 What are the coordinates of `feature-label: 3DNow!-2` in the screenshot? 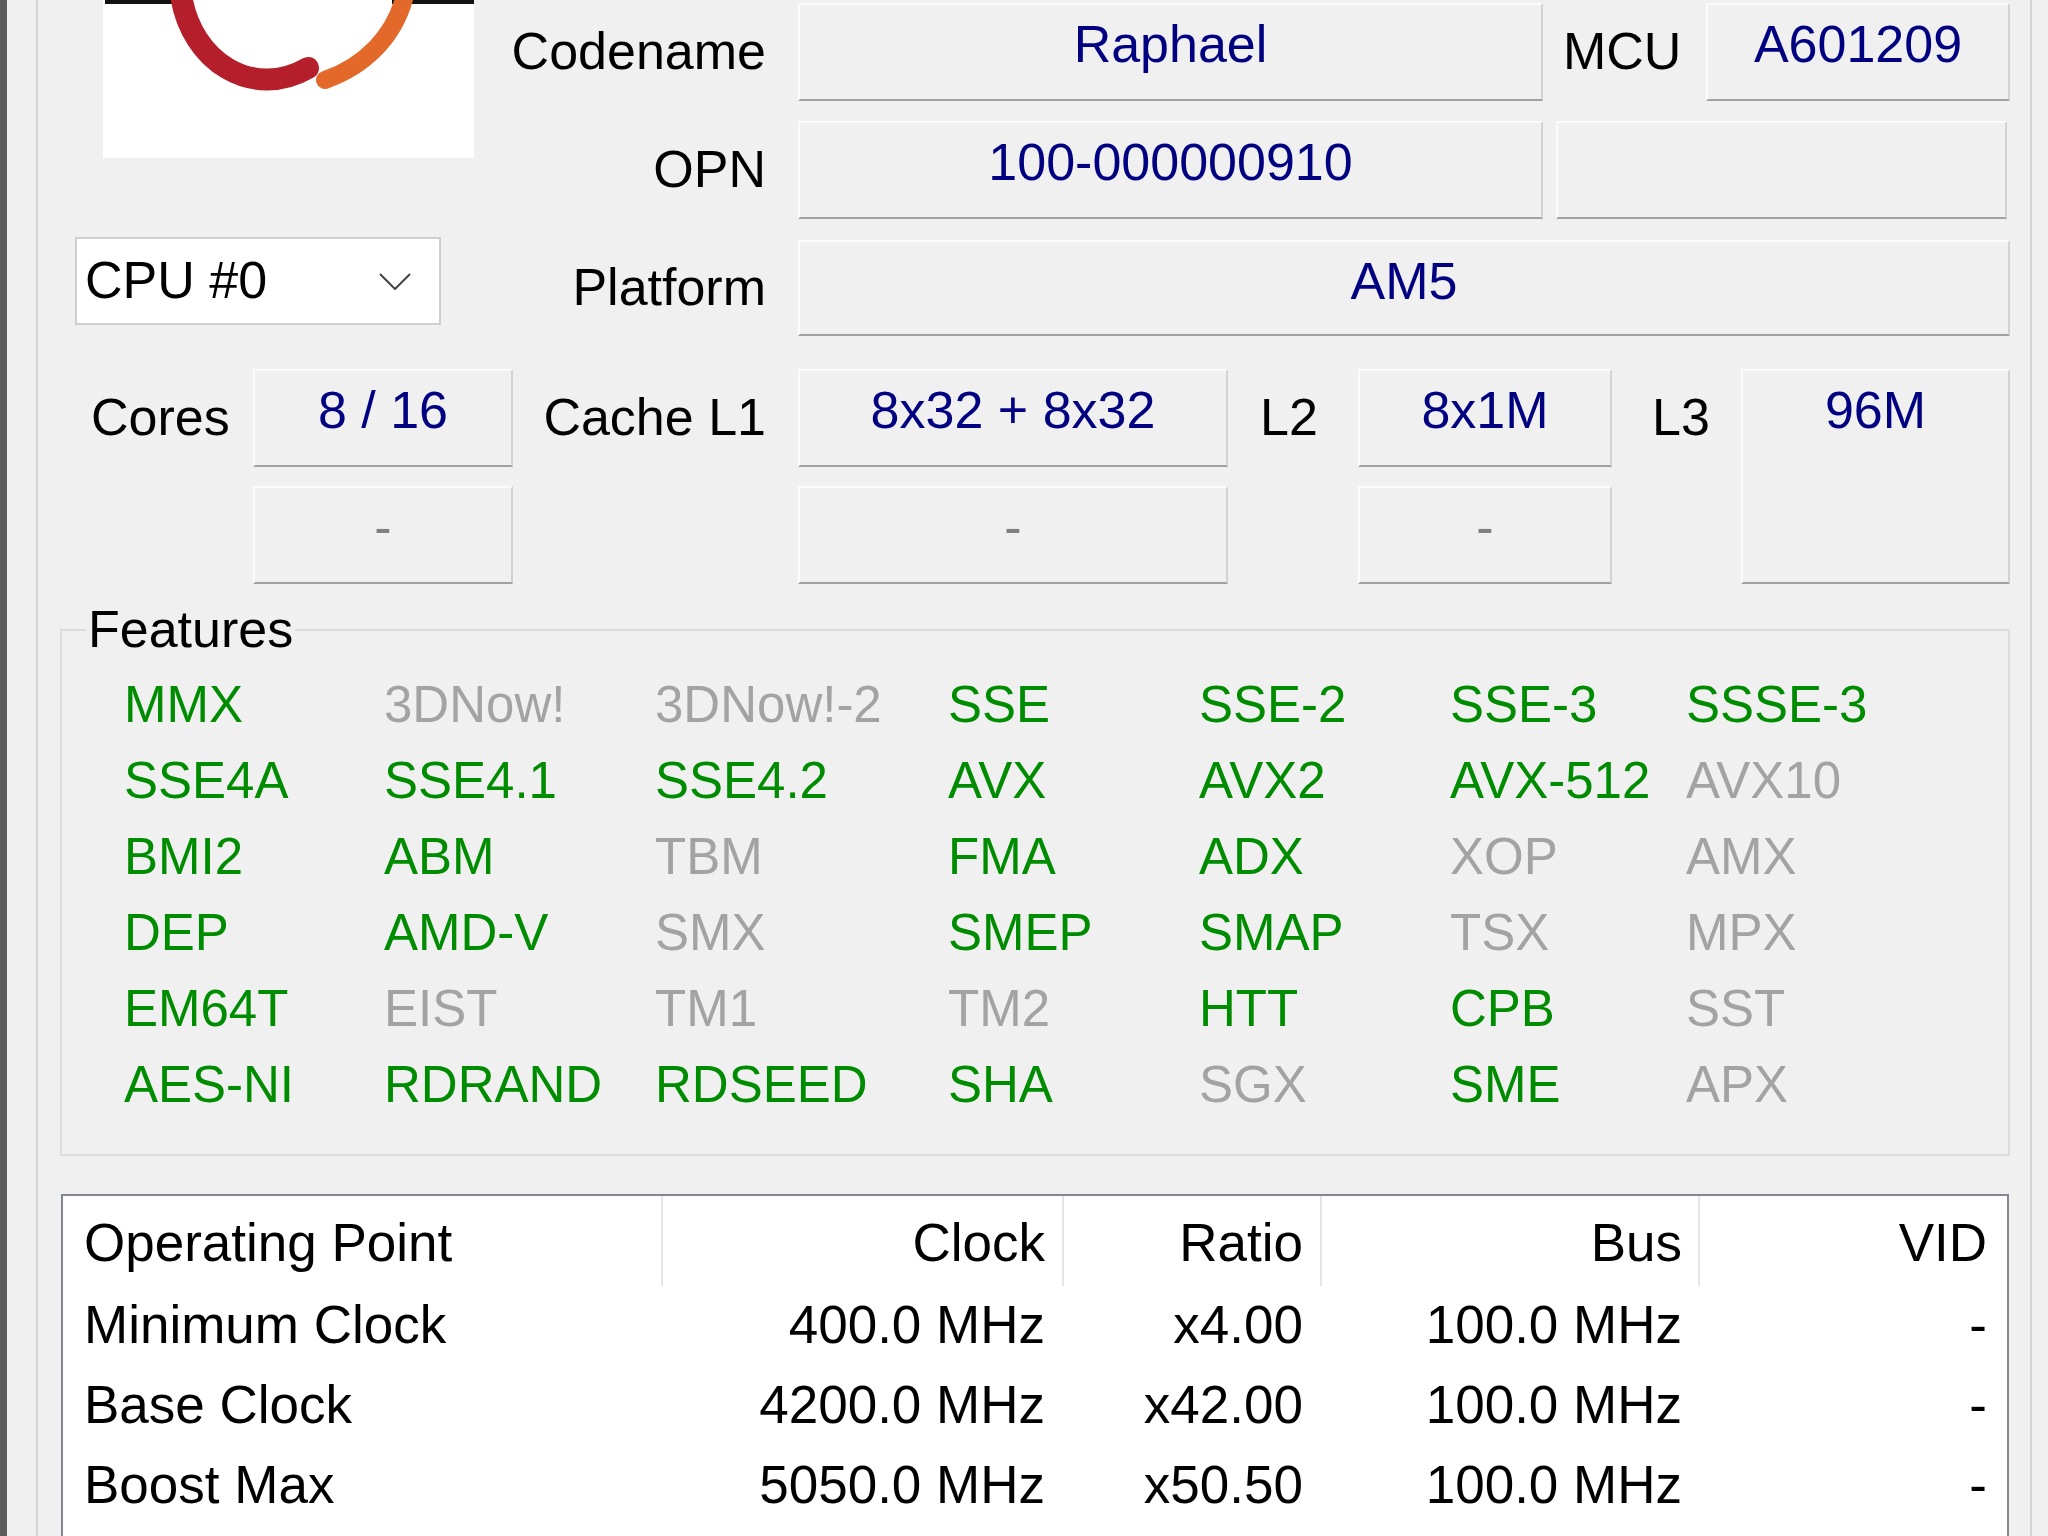 It's located at (769, 706).